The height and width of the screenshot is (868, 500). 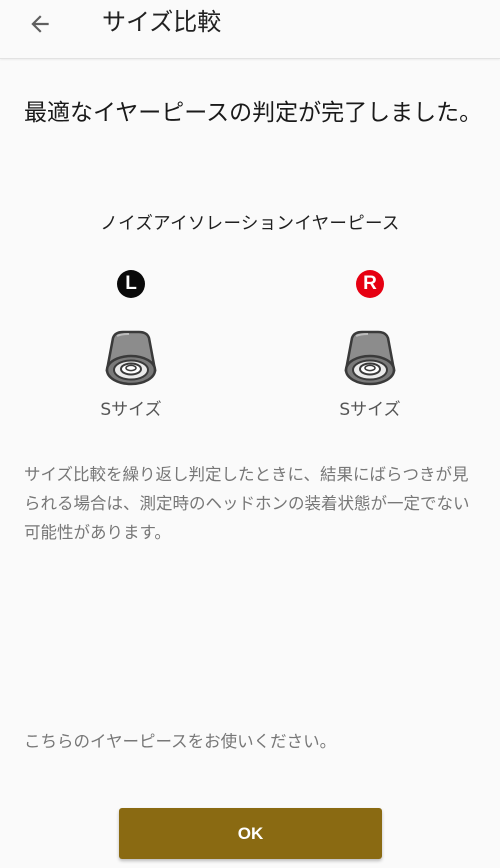 I want to click on right-ear-badge: R, so click(x=370, y=284).